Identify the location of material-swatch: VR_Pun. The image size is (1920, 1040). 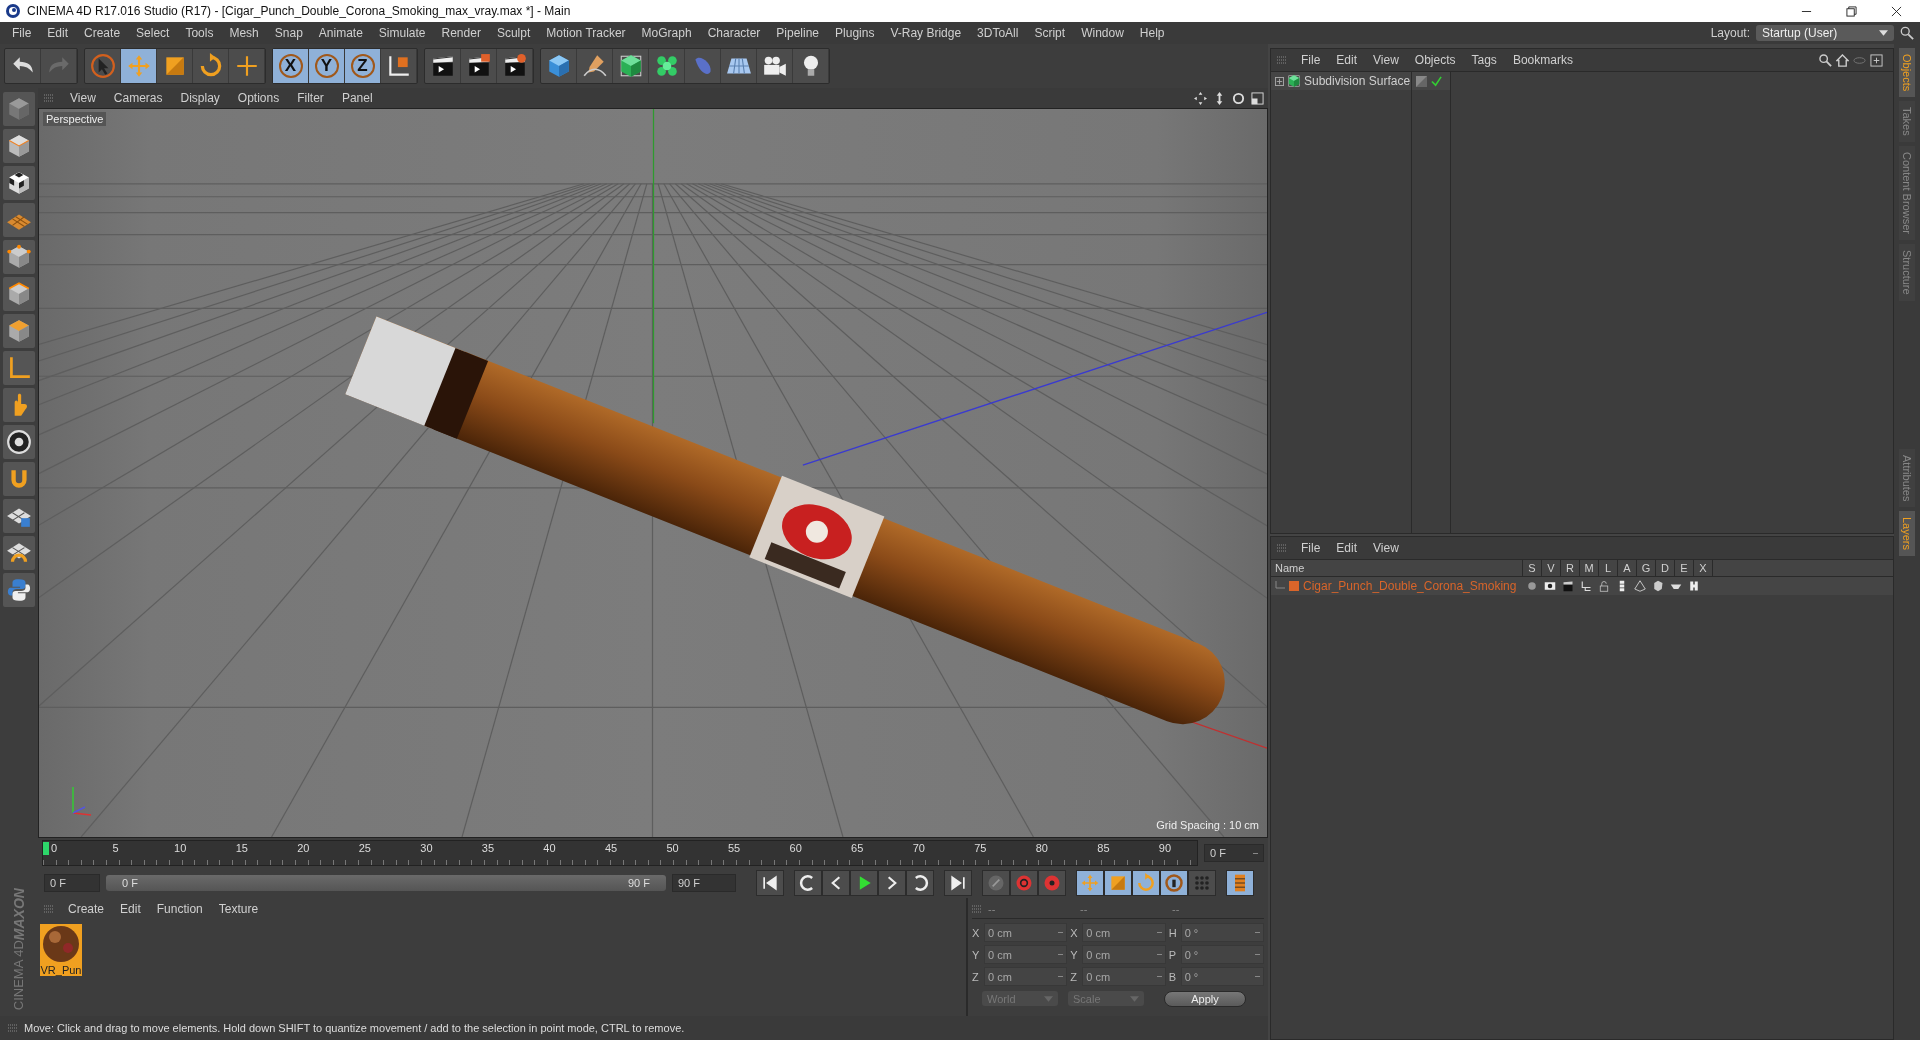
(61, 950).